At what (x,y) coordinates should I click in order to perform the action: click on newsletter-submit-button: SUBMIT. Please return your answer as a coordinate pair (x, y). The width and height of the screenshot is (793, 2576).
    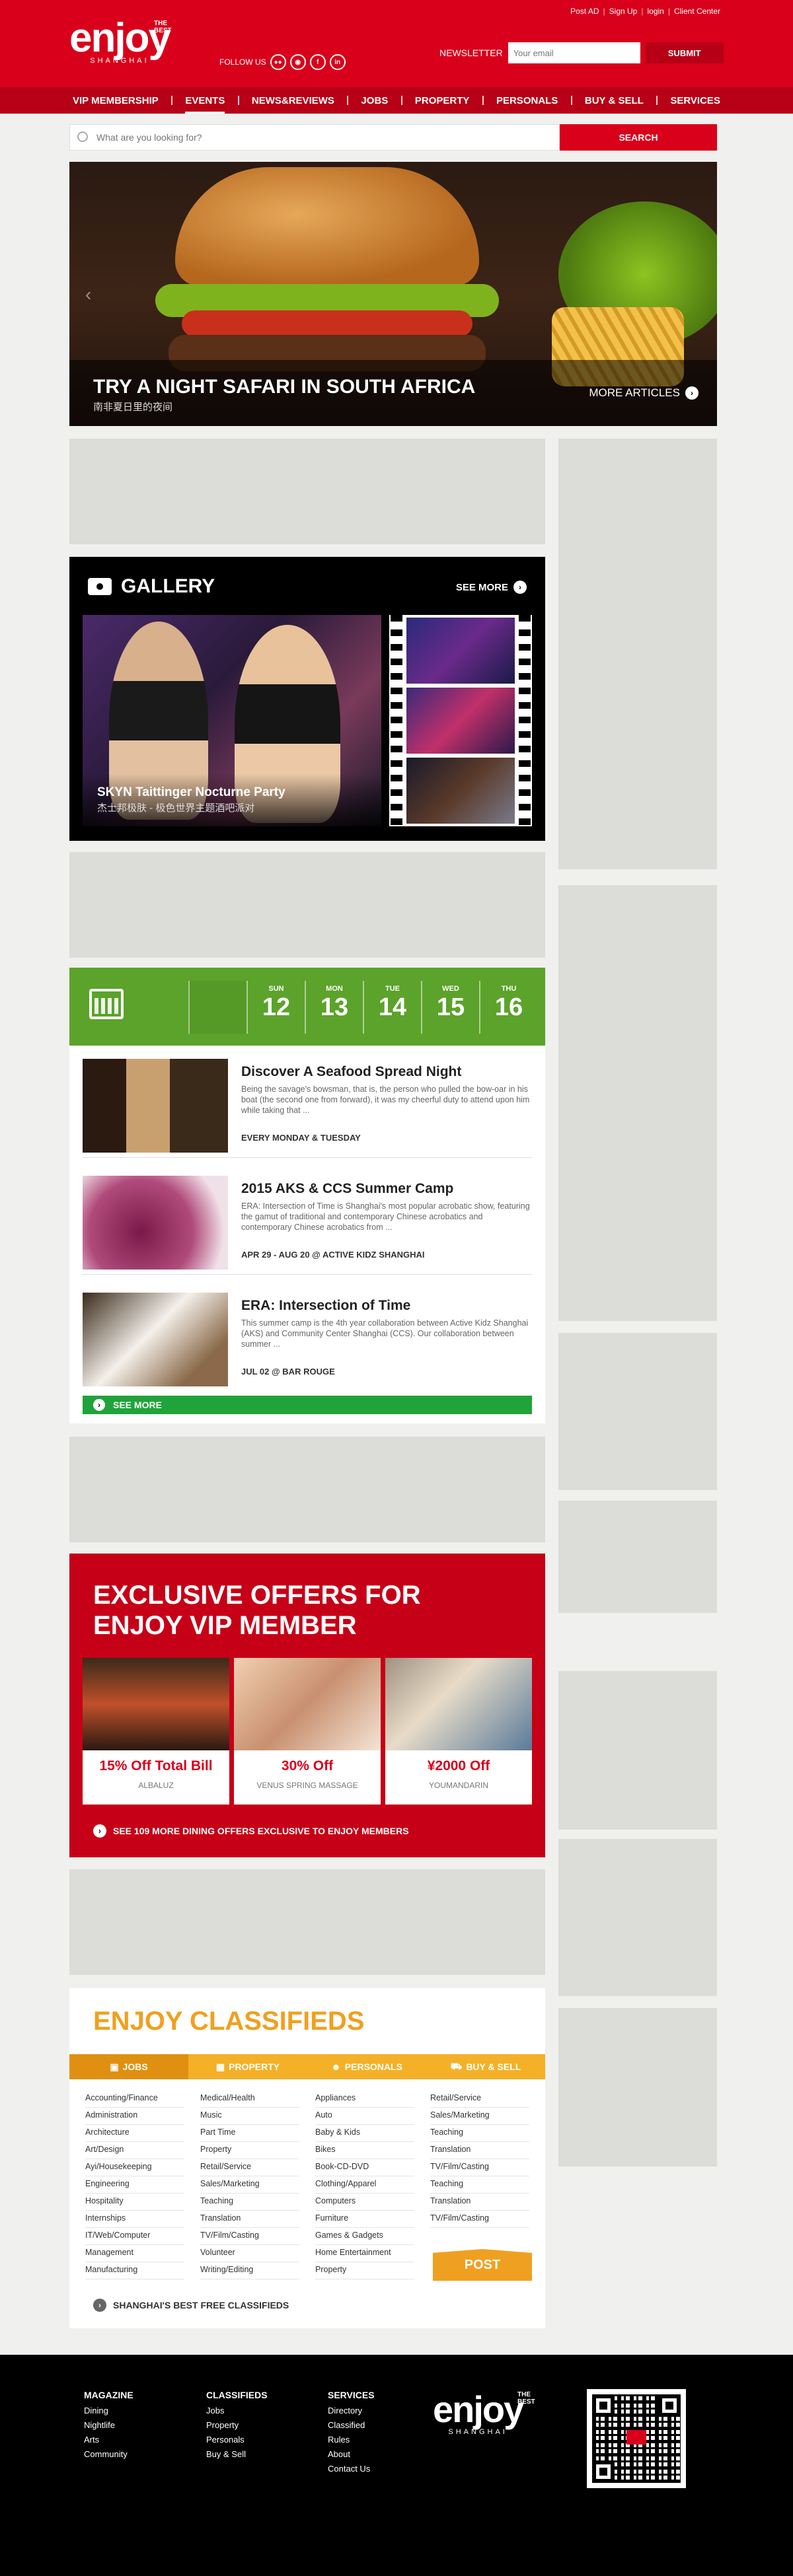
    Looking at the image, I should click on (685, 52).